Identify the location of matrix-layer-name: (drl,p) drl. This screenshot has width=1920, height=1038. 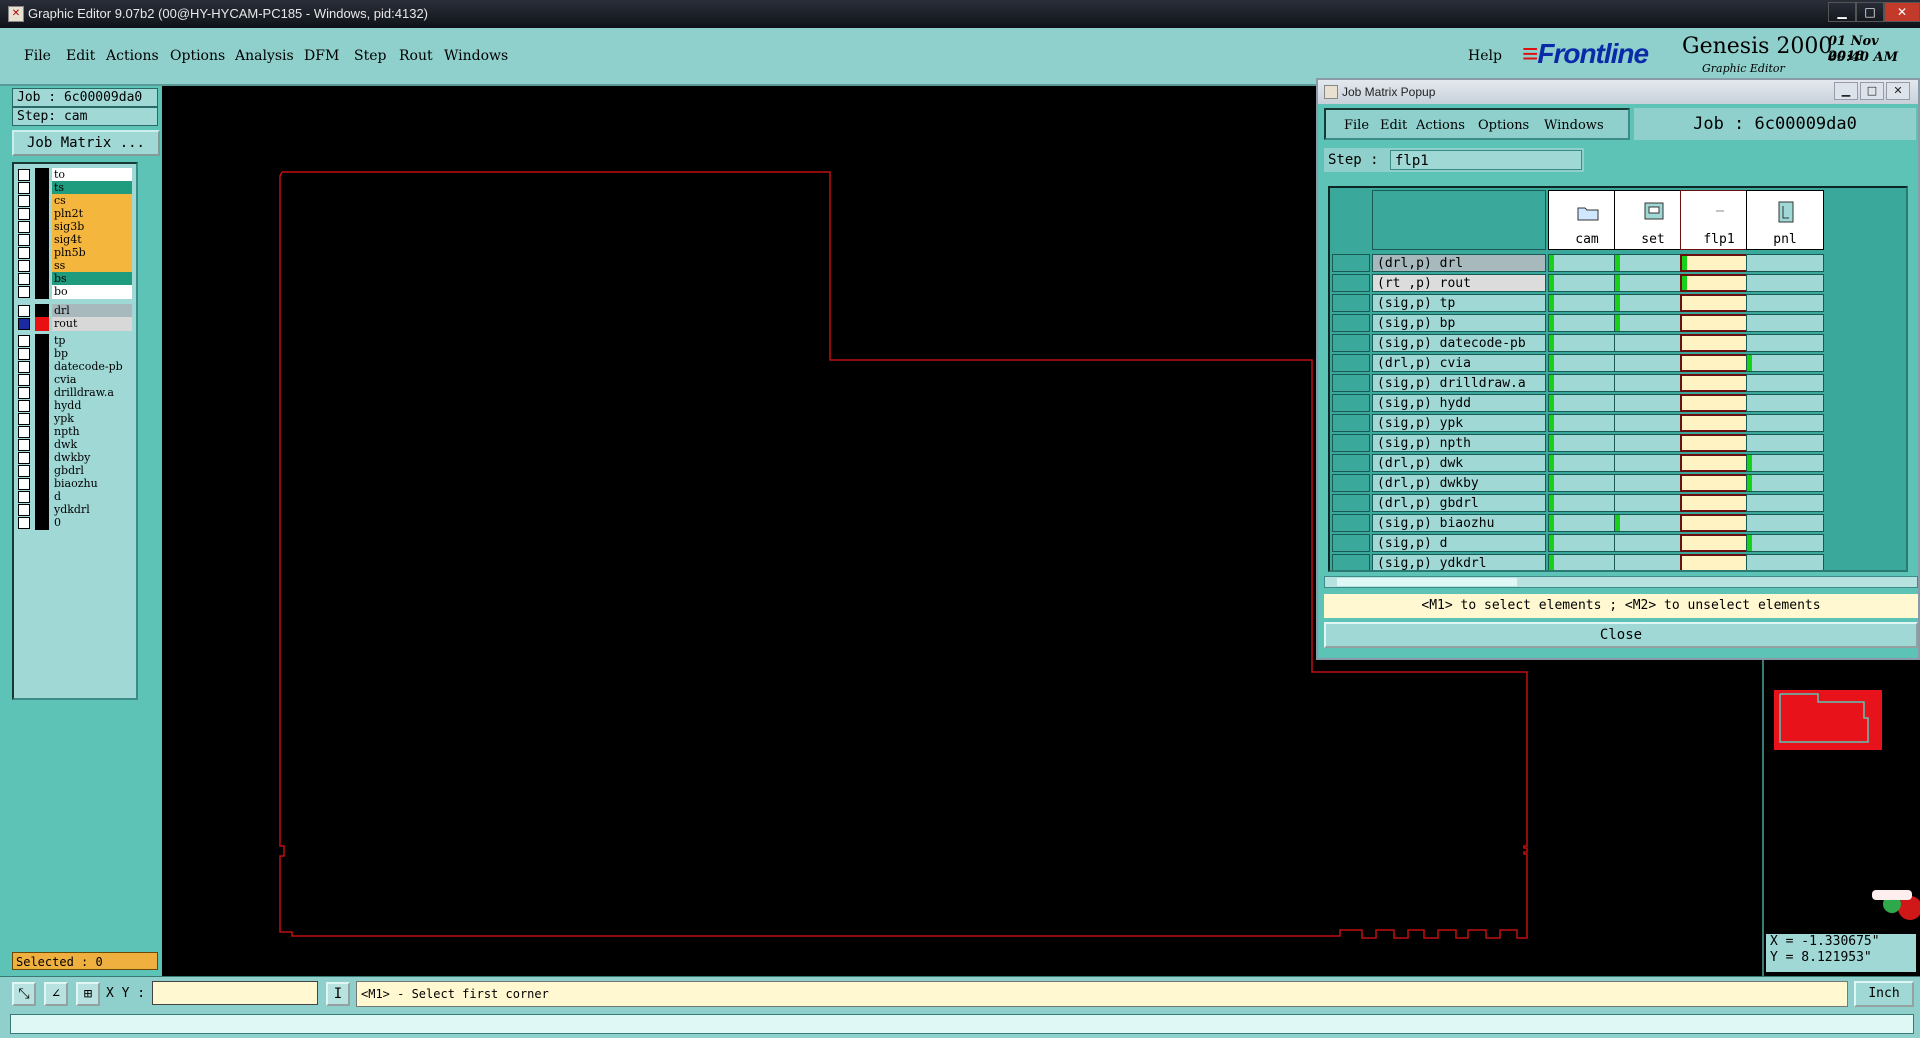
(1459, 263).